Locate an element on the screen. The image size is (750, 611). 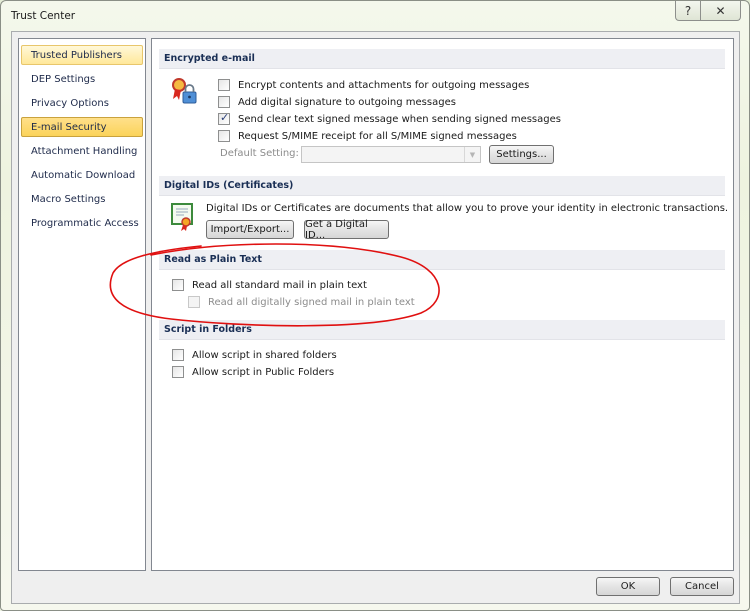
option-allow-script-public: Allow script in Public Folders is located at coordinates (253, 372).